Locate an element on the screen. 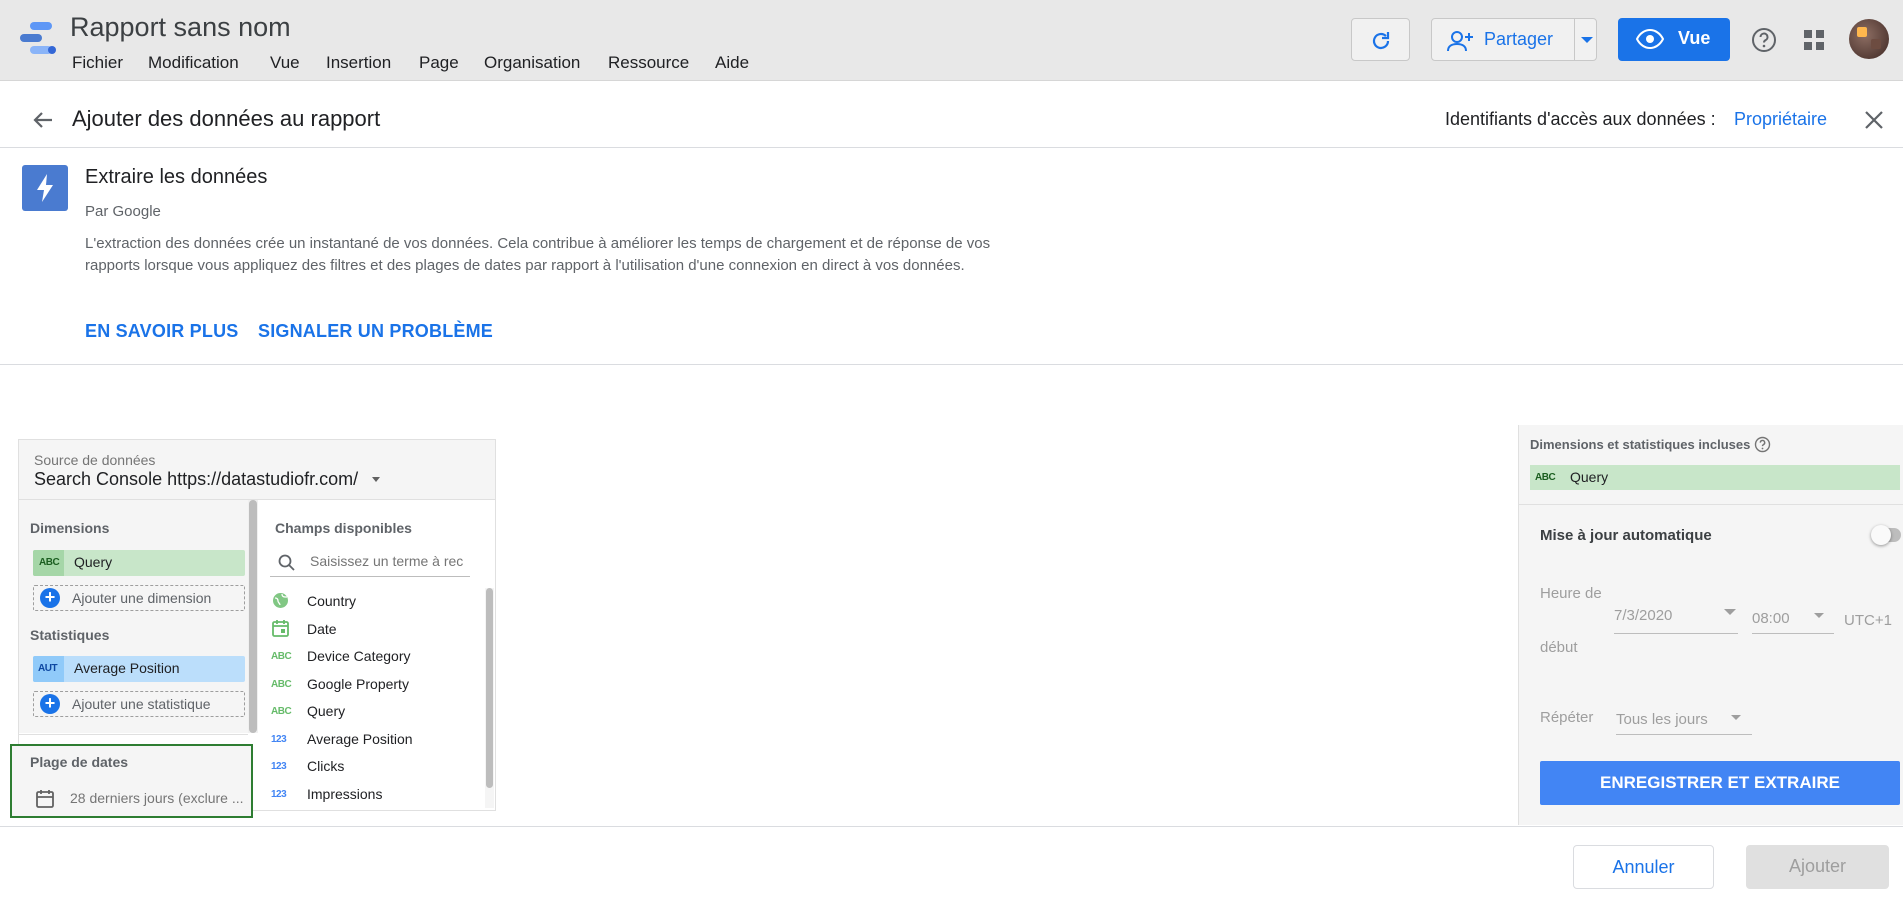 The height and width of the screenshot is (903, 1903). credentials-label: Identifiants d'accès aux données : is located at coordinates (1580, 119).